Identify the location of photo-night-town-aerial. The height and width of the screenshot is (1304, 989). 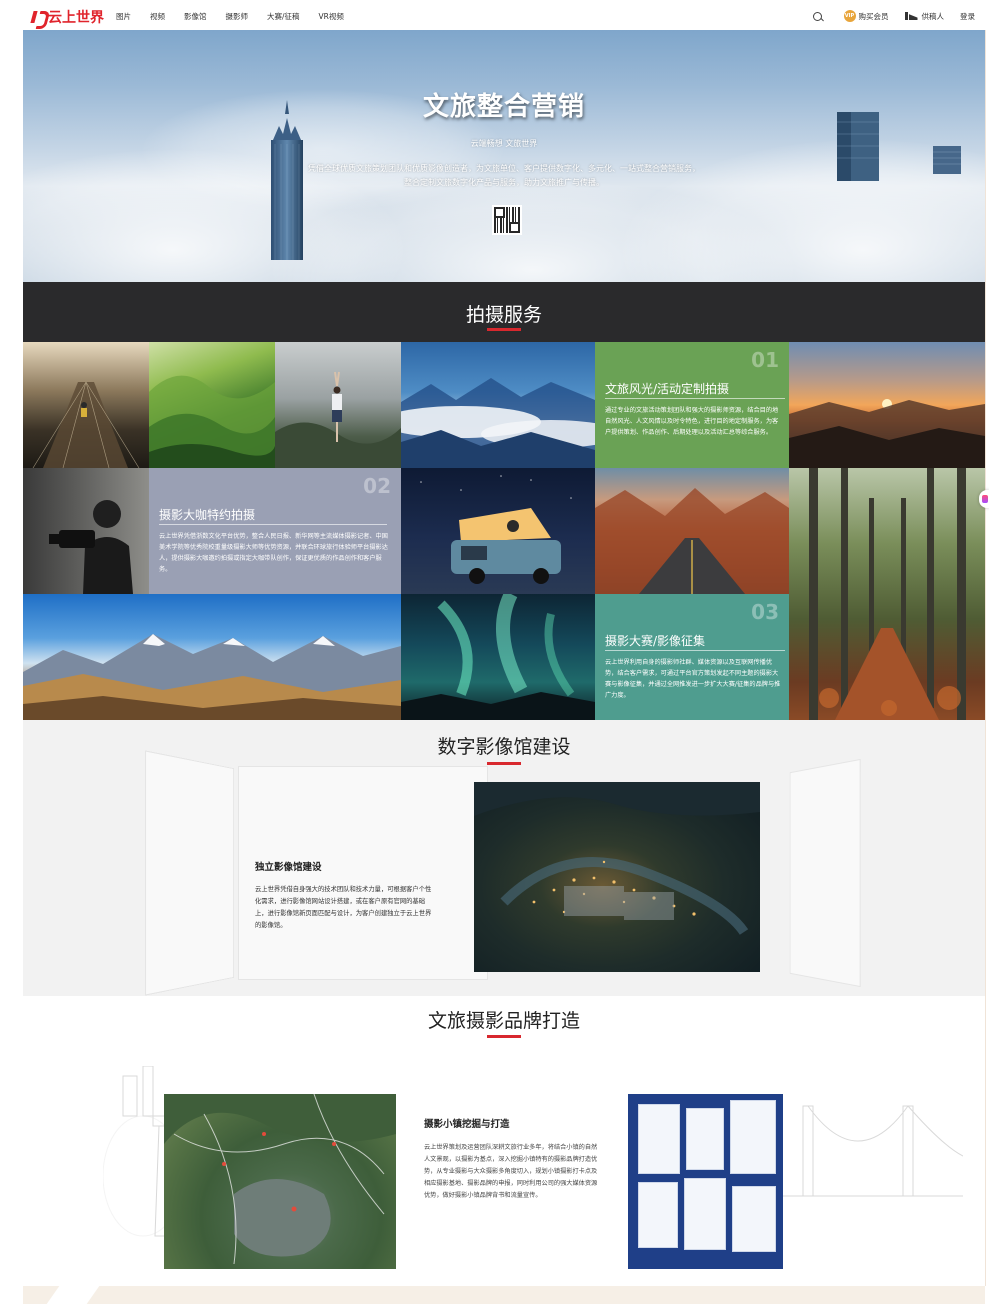
(617, 877).